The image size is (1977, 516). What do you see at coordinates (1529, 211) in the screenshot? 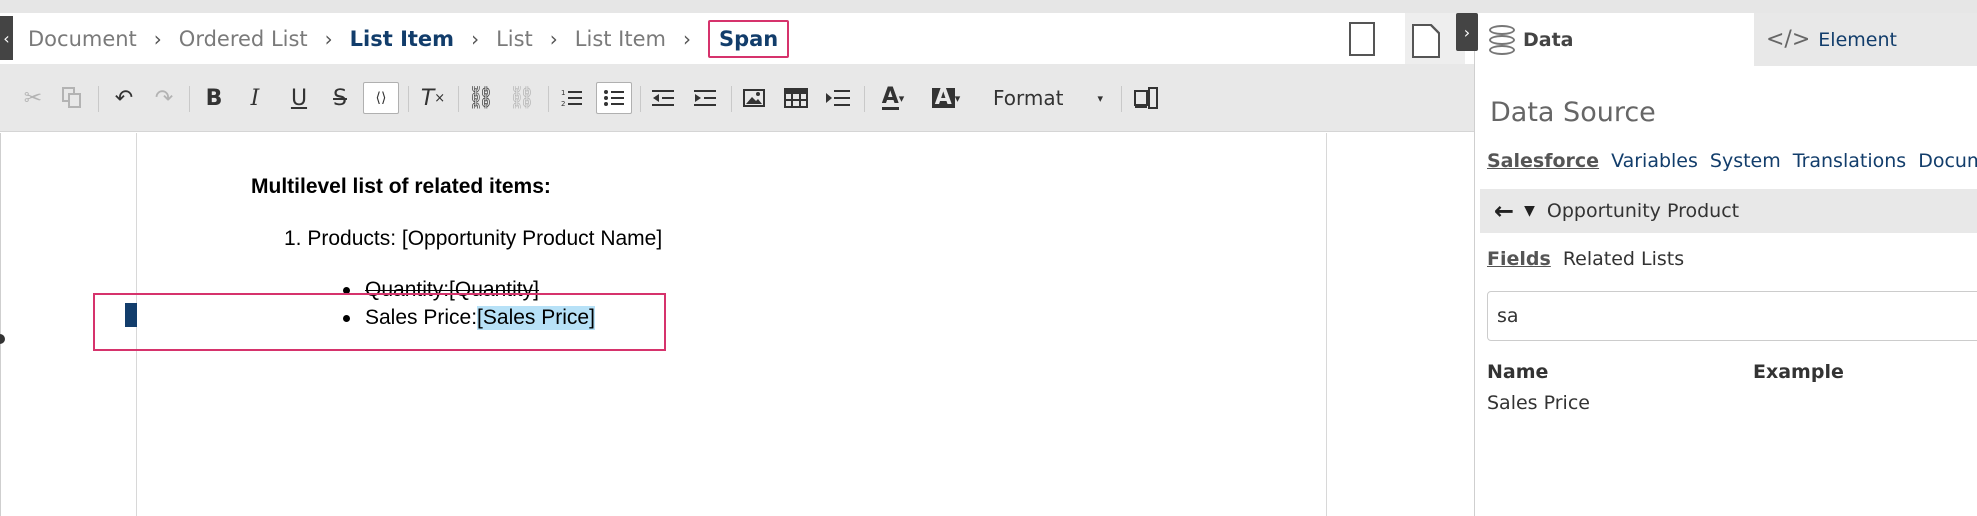
I see `caret-down-icon: ▼` at bounding box center [1529, 211].